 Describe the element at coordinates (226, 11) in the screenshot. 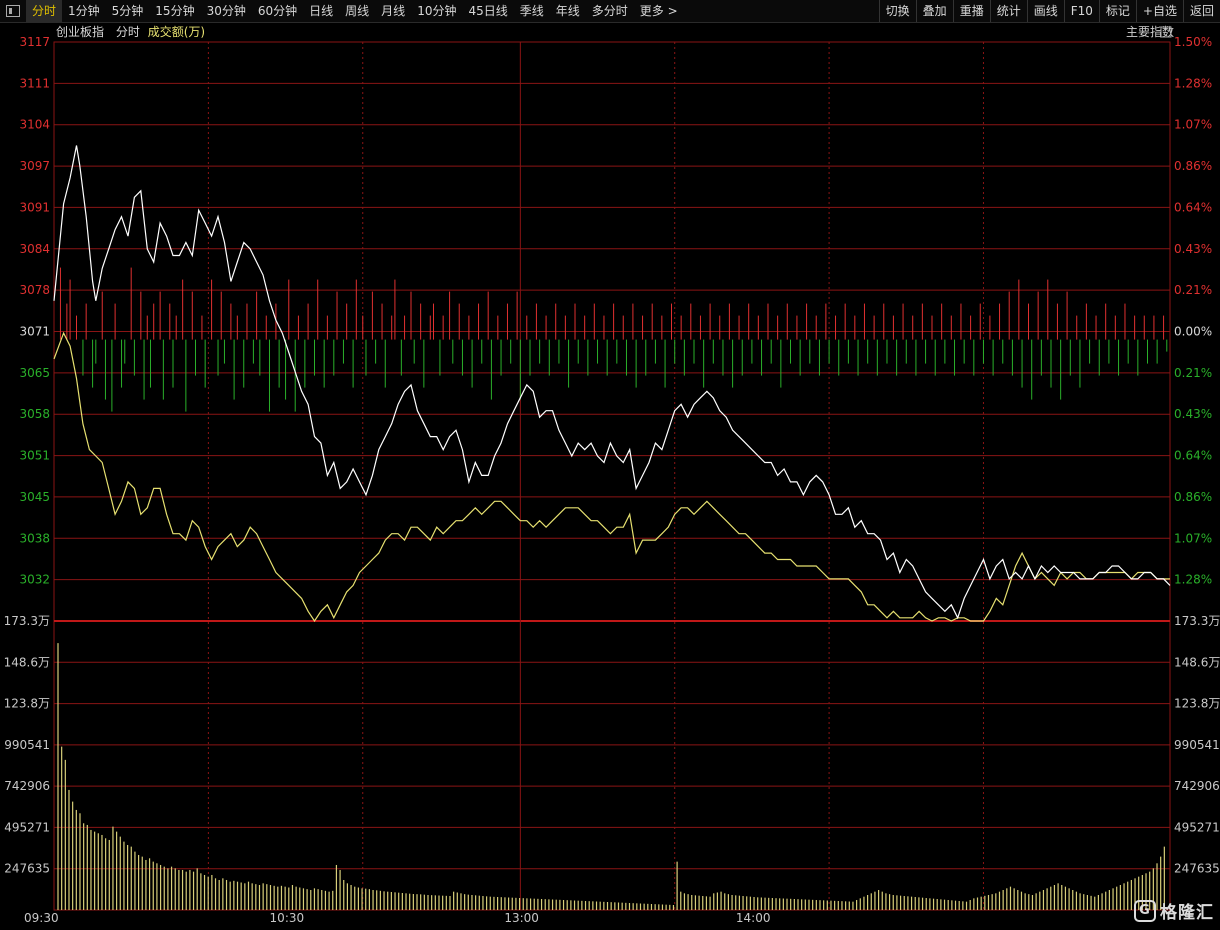

I see `period-tab-4: 30分钟` at that location.